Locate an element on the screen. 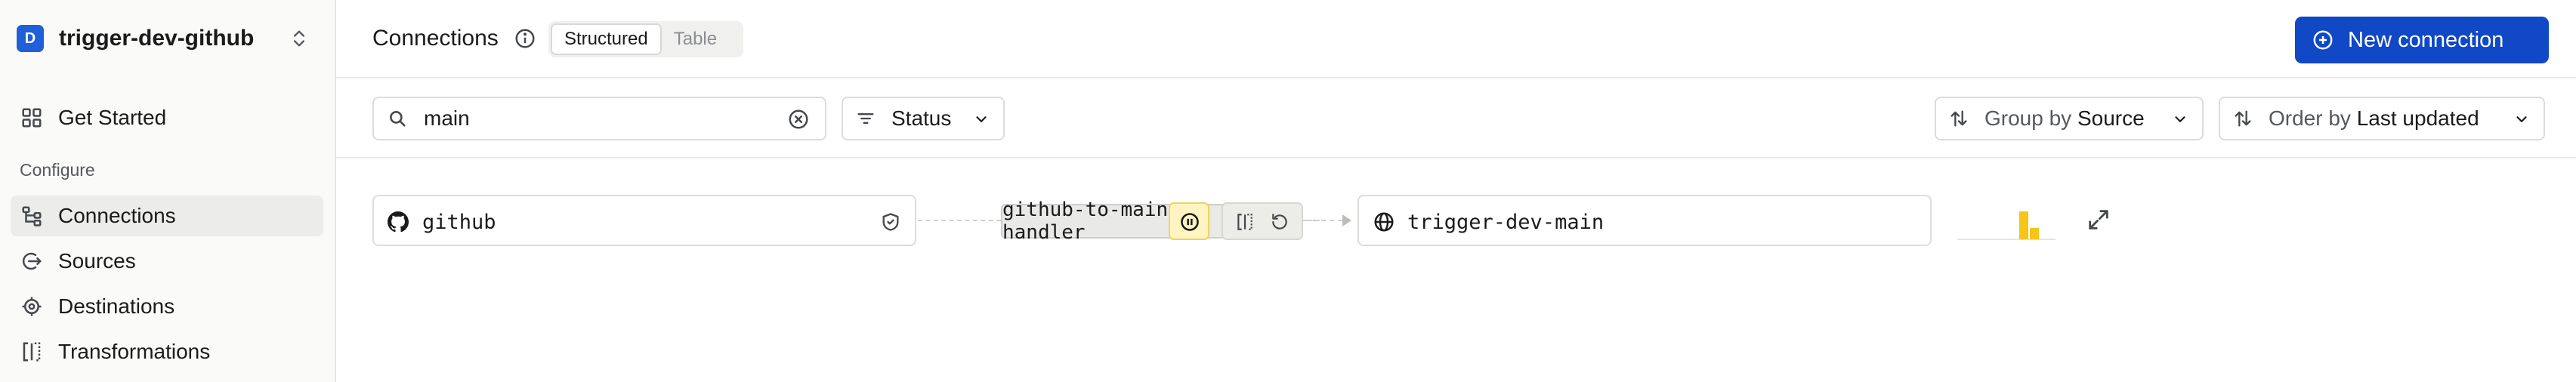 This screenshot has width=2576, height=382. new-connection-button: New connection is located at coordinates (2422, 40).